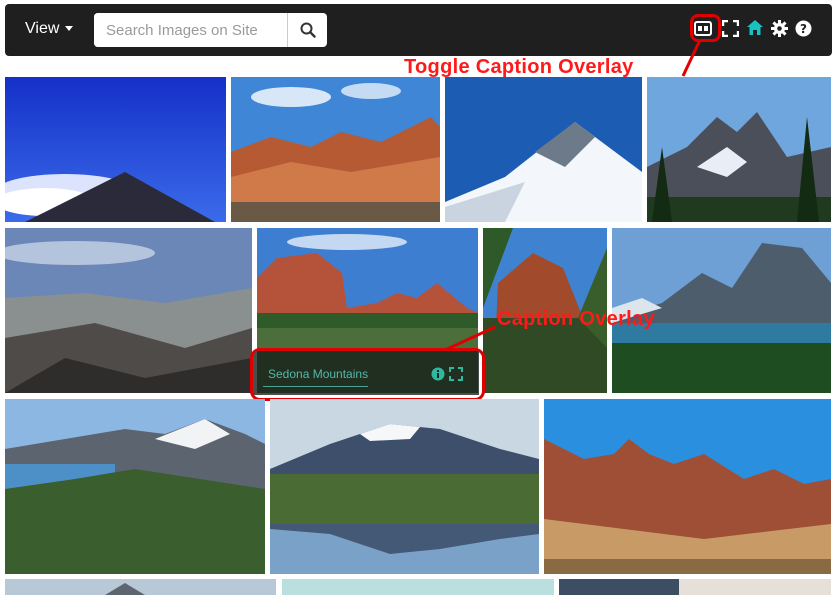 Image resolution: width=836 pixels, height=595 pixels. What do you see at coordinates (69, 29) in the screenshot?
I see `caret-down-icon` at bounding box center [69, 29].